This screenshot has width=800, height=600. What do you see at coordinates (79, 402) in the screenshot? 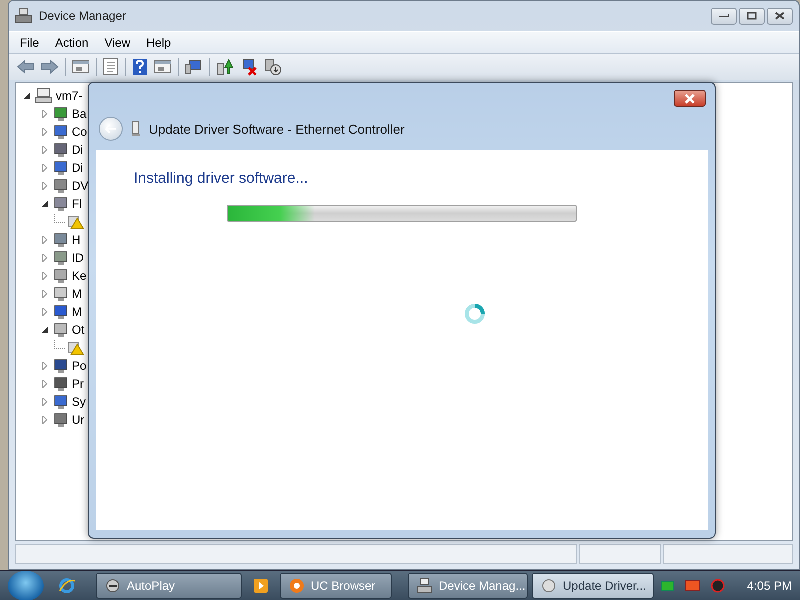
I see `tree-item: Sy` at bounding box center [79, 402].